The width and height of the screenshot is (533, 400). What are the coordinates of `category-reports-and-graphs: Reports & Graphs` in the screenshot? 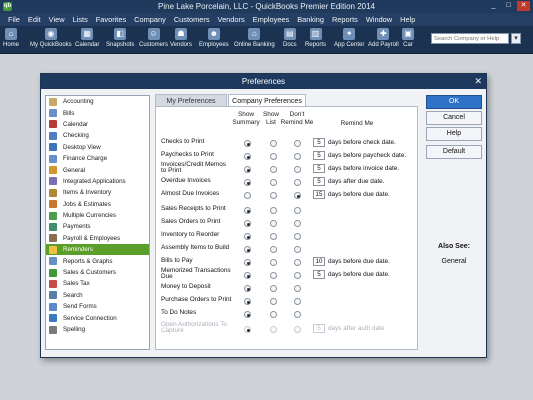 It's located at (97, 260).